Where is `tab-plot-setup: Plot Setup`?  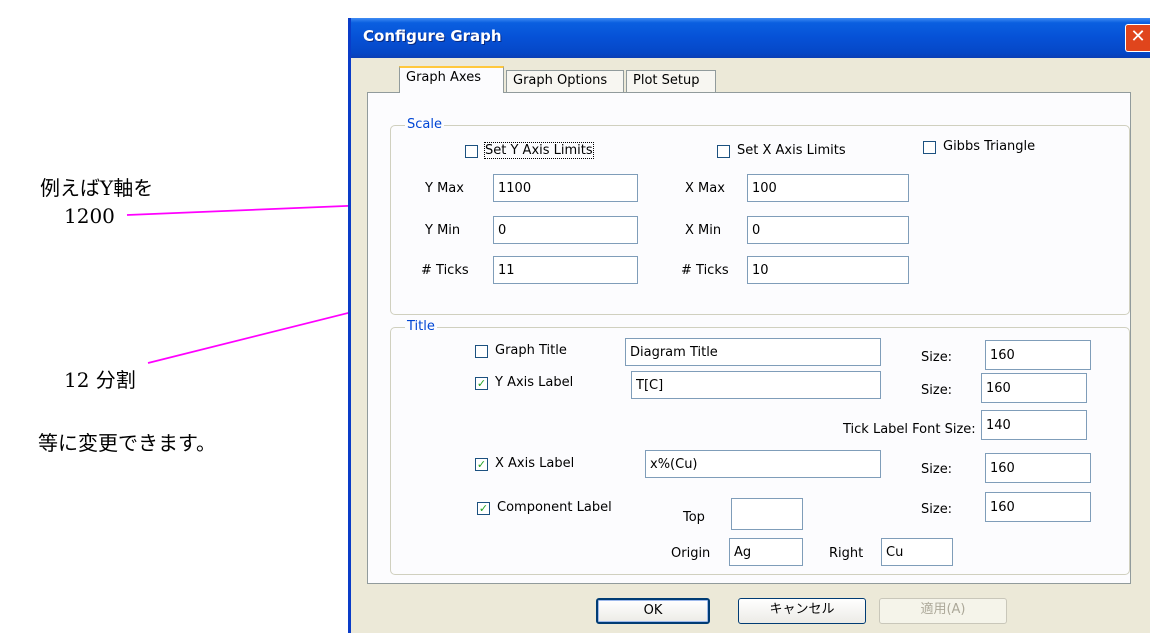
tab-plot-setup: Plot Setup is located at coordinates (671, 81).